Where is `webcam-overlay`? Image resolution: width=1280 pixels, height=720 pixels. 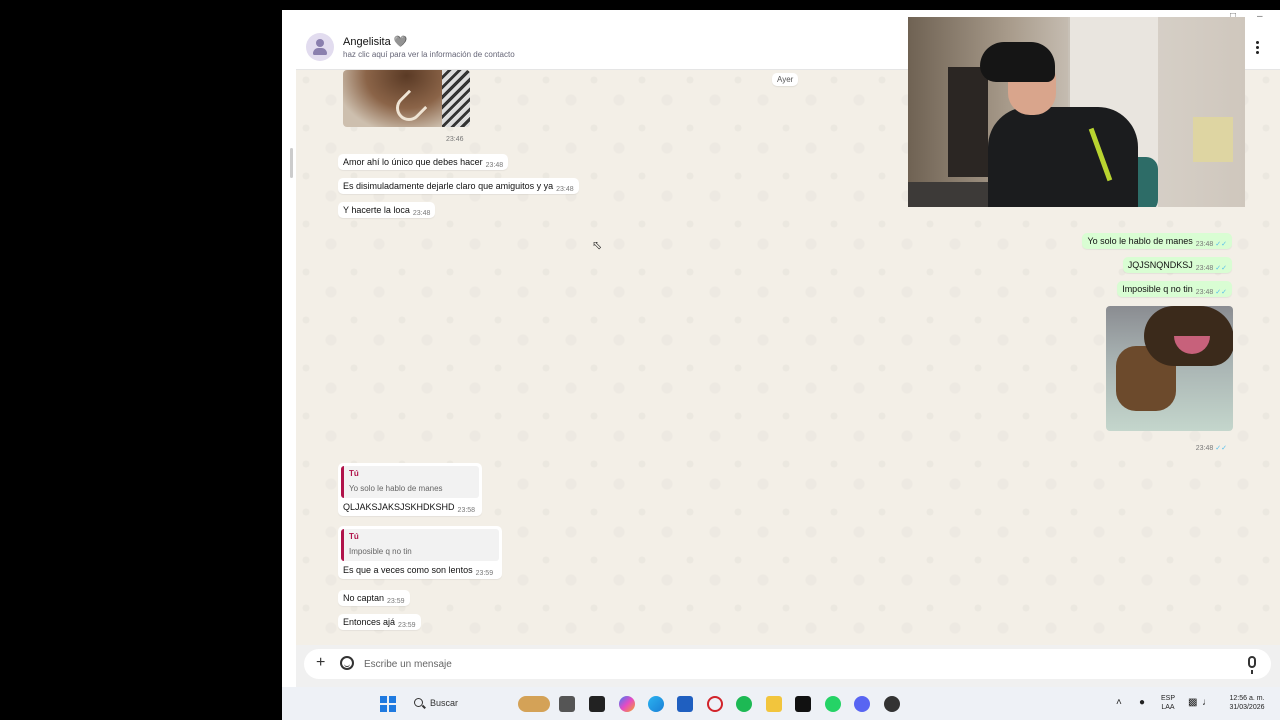 webcam-overlay is located at coordinates (1076, 112).